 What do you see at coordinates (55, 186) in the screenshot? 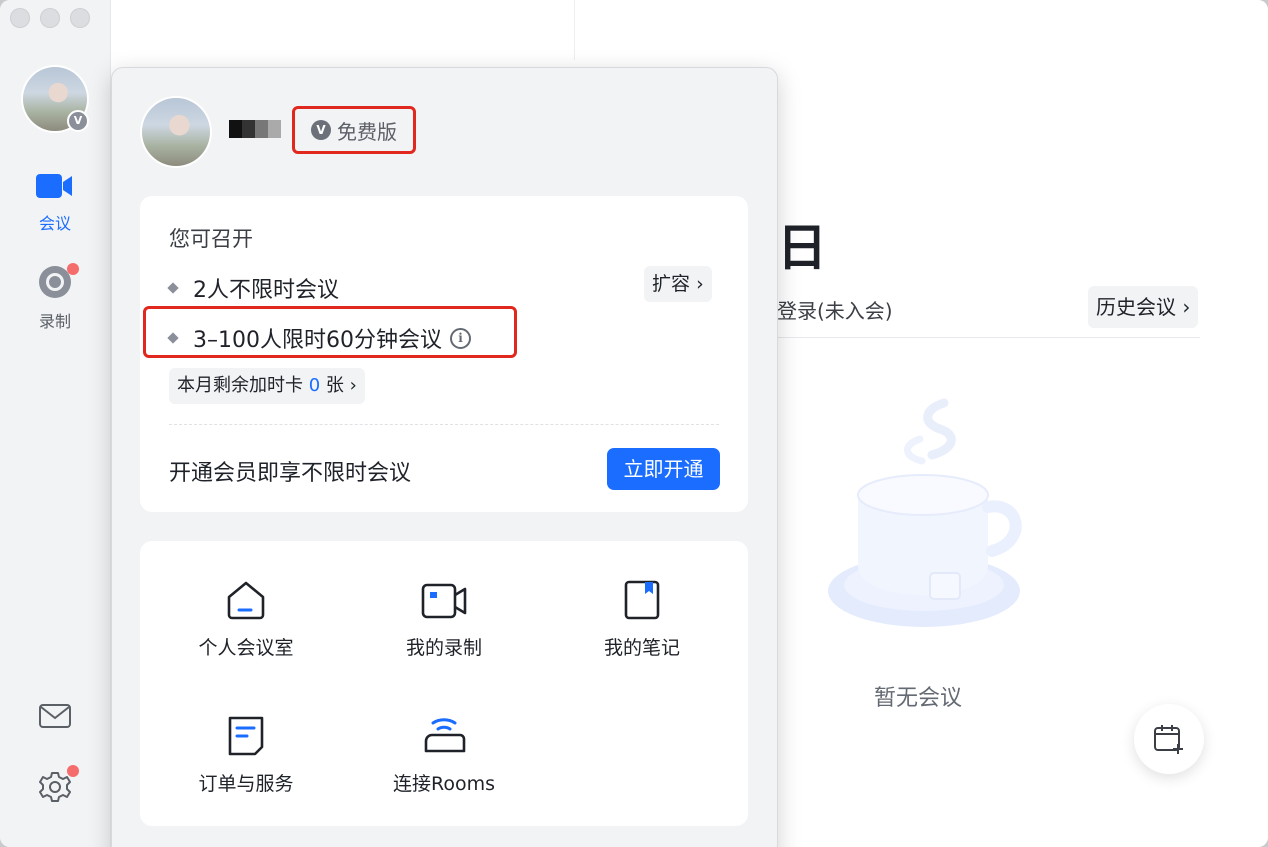
I see `video-camera-icon` at bounding box center [55, 186].